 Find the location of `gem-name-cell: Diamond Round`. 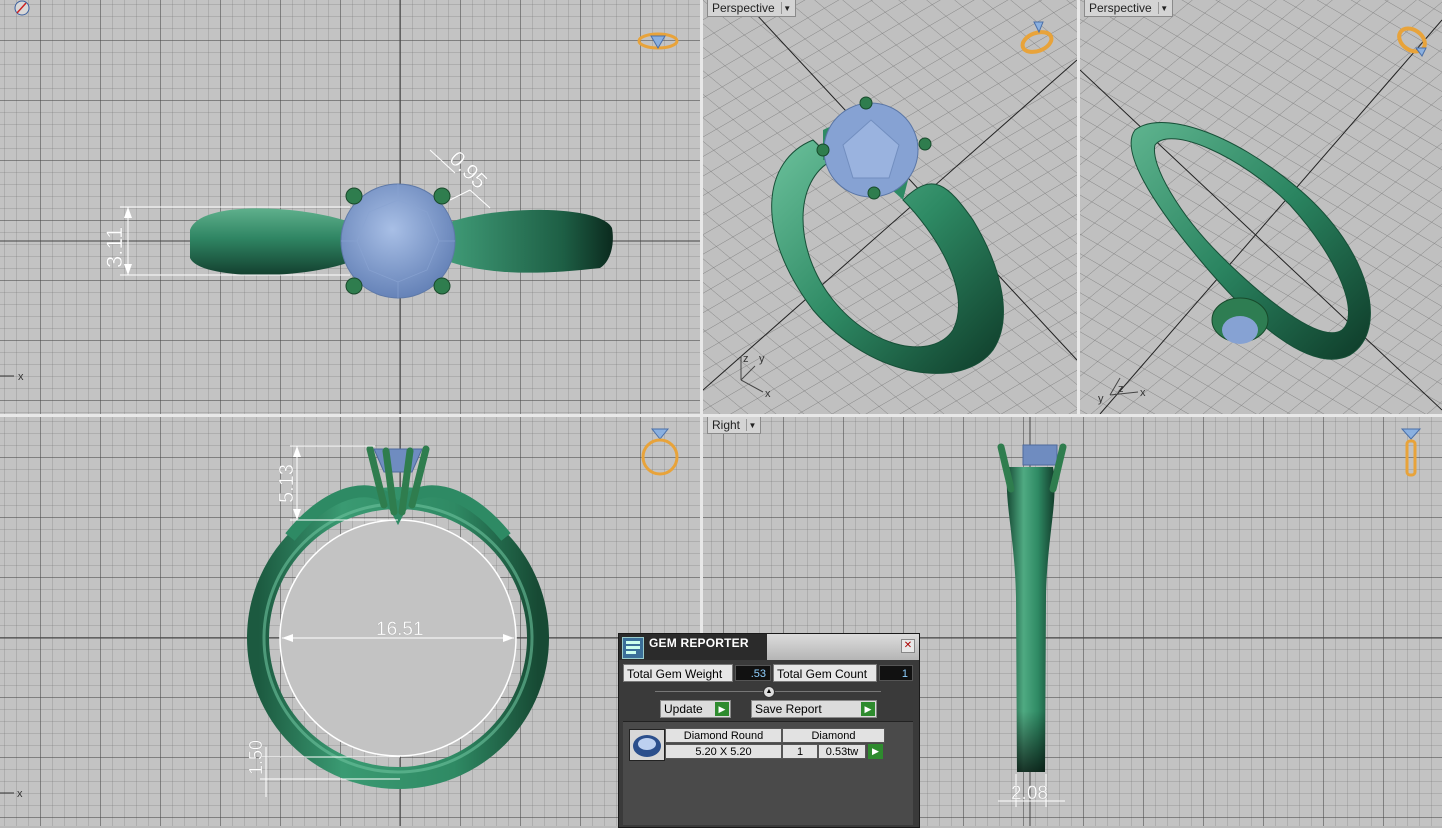

gem-name-cell: Diamond Round is located at coordinates (723, 735).